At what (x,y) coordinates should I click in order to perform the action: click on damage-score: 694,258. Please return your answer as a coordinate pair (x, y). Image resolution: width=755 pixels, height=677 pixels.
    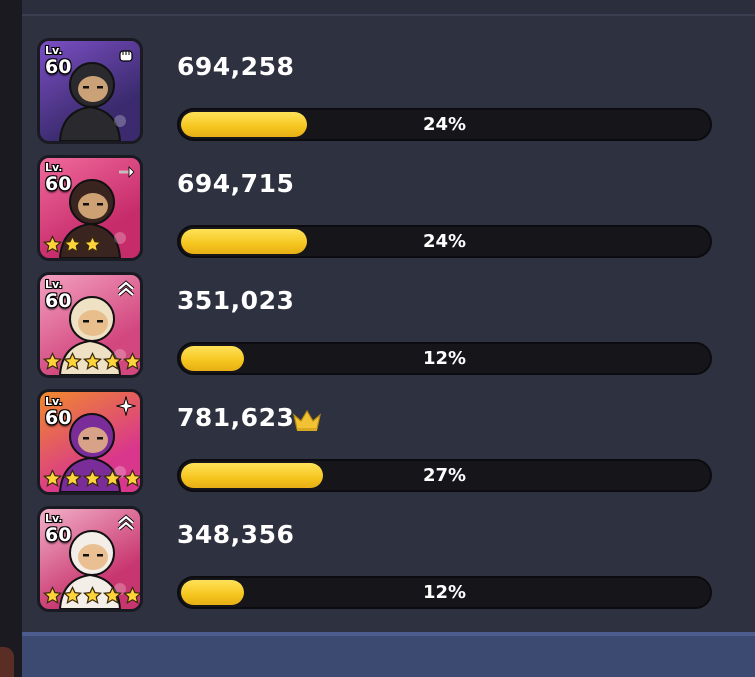
    Looking at the image, I should click on (236, 66).